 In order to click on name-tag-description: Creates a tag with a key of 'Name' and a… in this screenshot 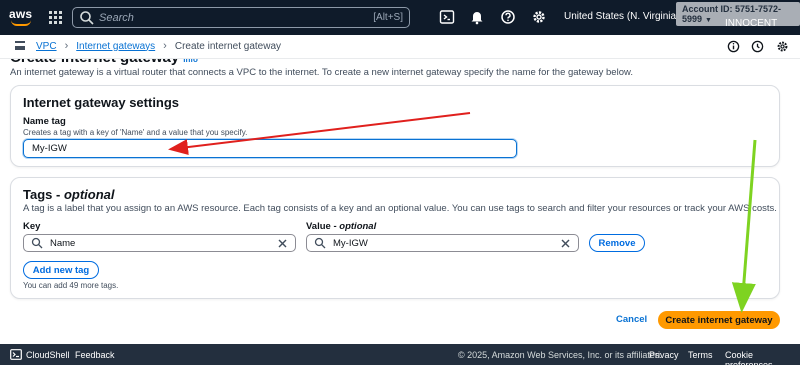, I will do `click(135, 132)`.